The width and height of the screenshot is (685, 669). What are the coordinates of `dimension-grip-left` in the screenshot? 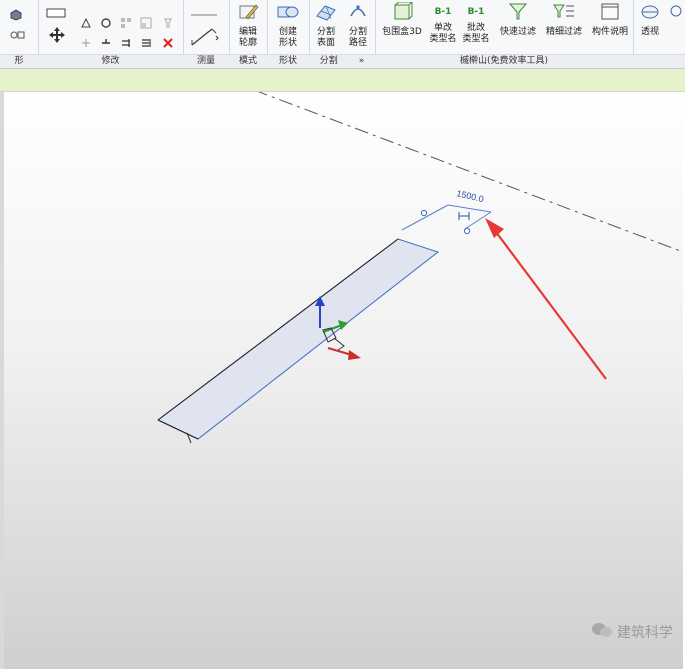 It's located at (424, 213).